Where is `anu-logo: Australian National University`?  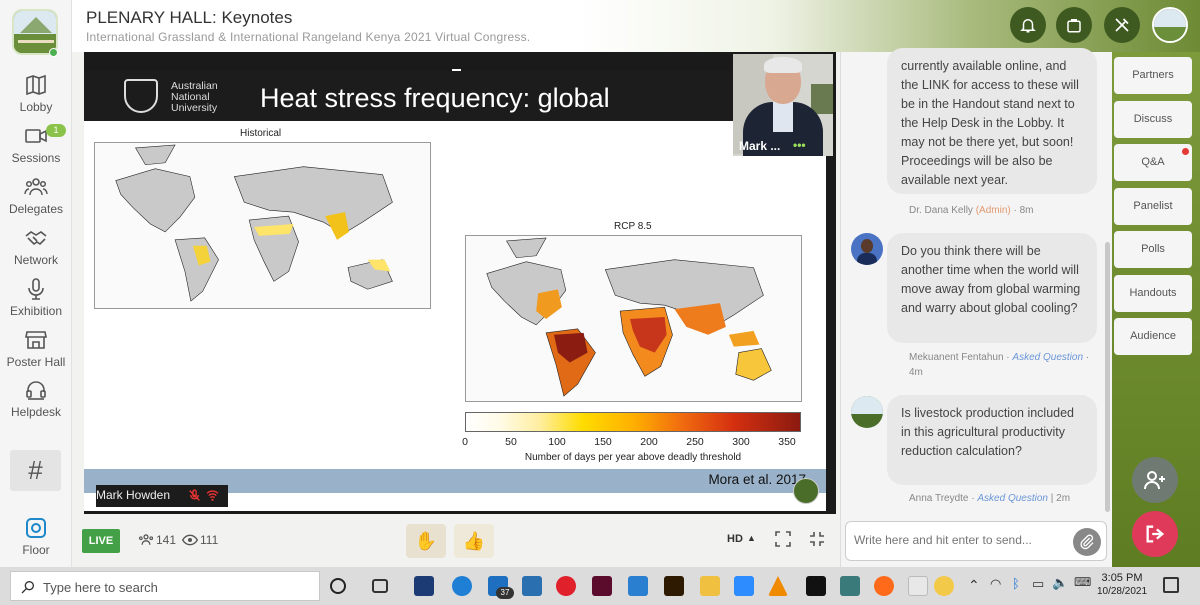
anu-logo: Australian National University is located at coordinates (174, 97).